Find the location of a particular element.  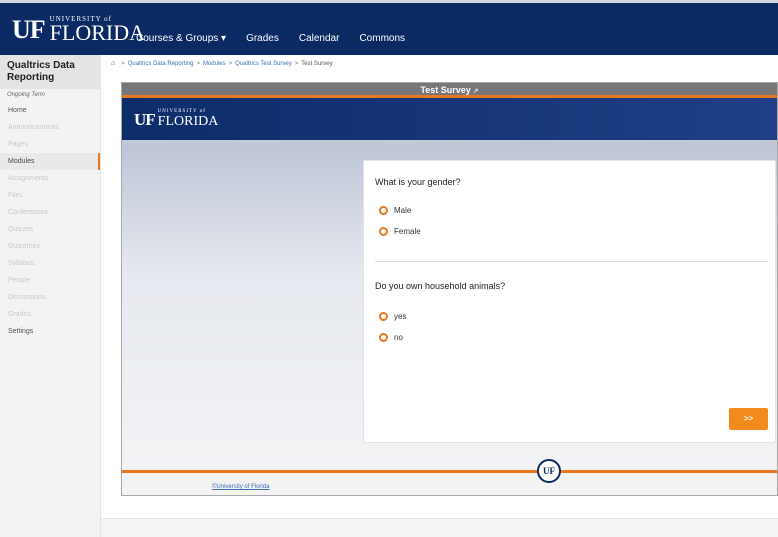

sidebar-item-conferences: Conferences is located at coordinates (50, 212).